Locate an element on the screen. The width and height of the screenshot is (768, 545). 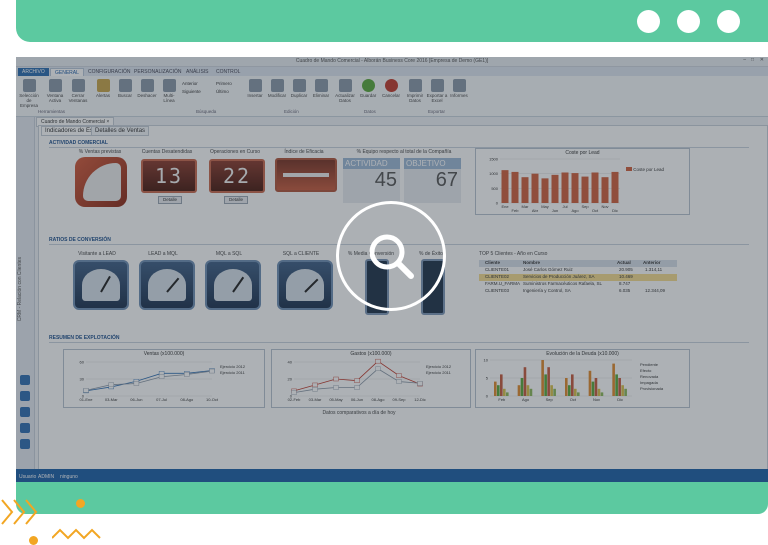
delete-button: Eliminar is located at coordinates (321, 88).